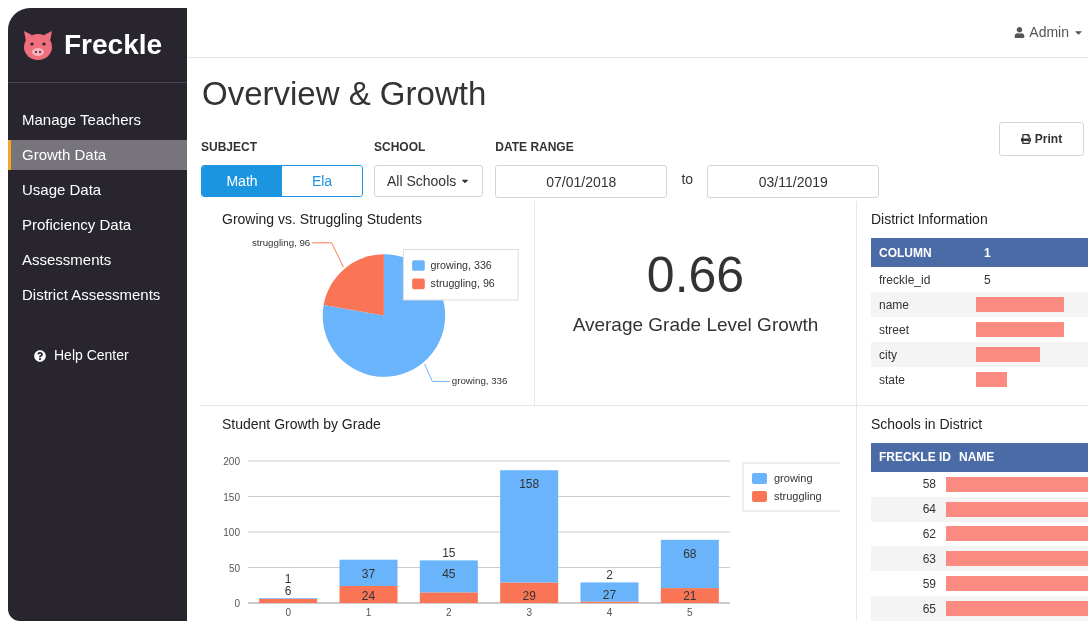  What do you see at coordinates (368, 596) in the screenshot?
I see `value-label: 24` at bounding box center [368, 596].